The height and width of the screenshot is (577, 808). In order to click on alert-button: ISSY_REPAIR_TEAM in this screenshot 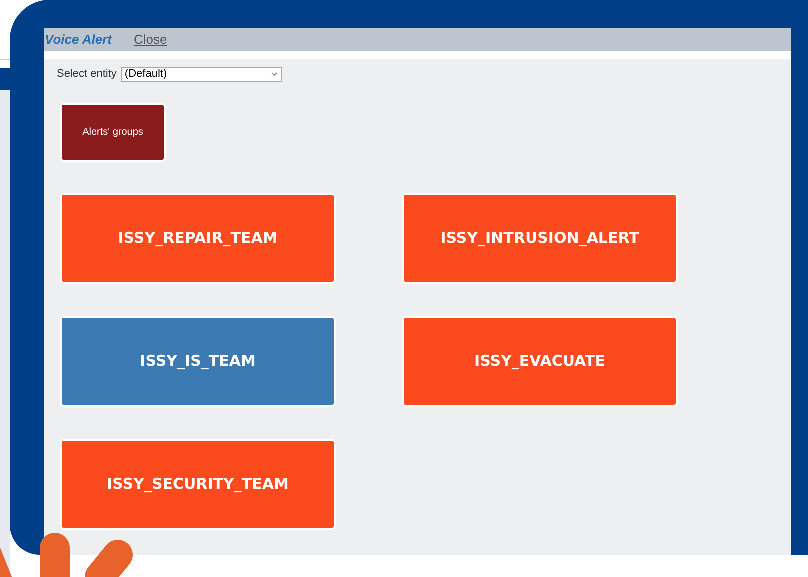, I will do `click(198, 238)`.